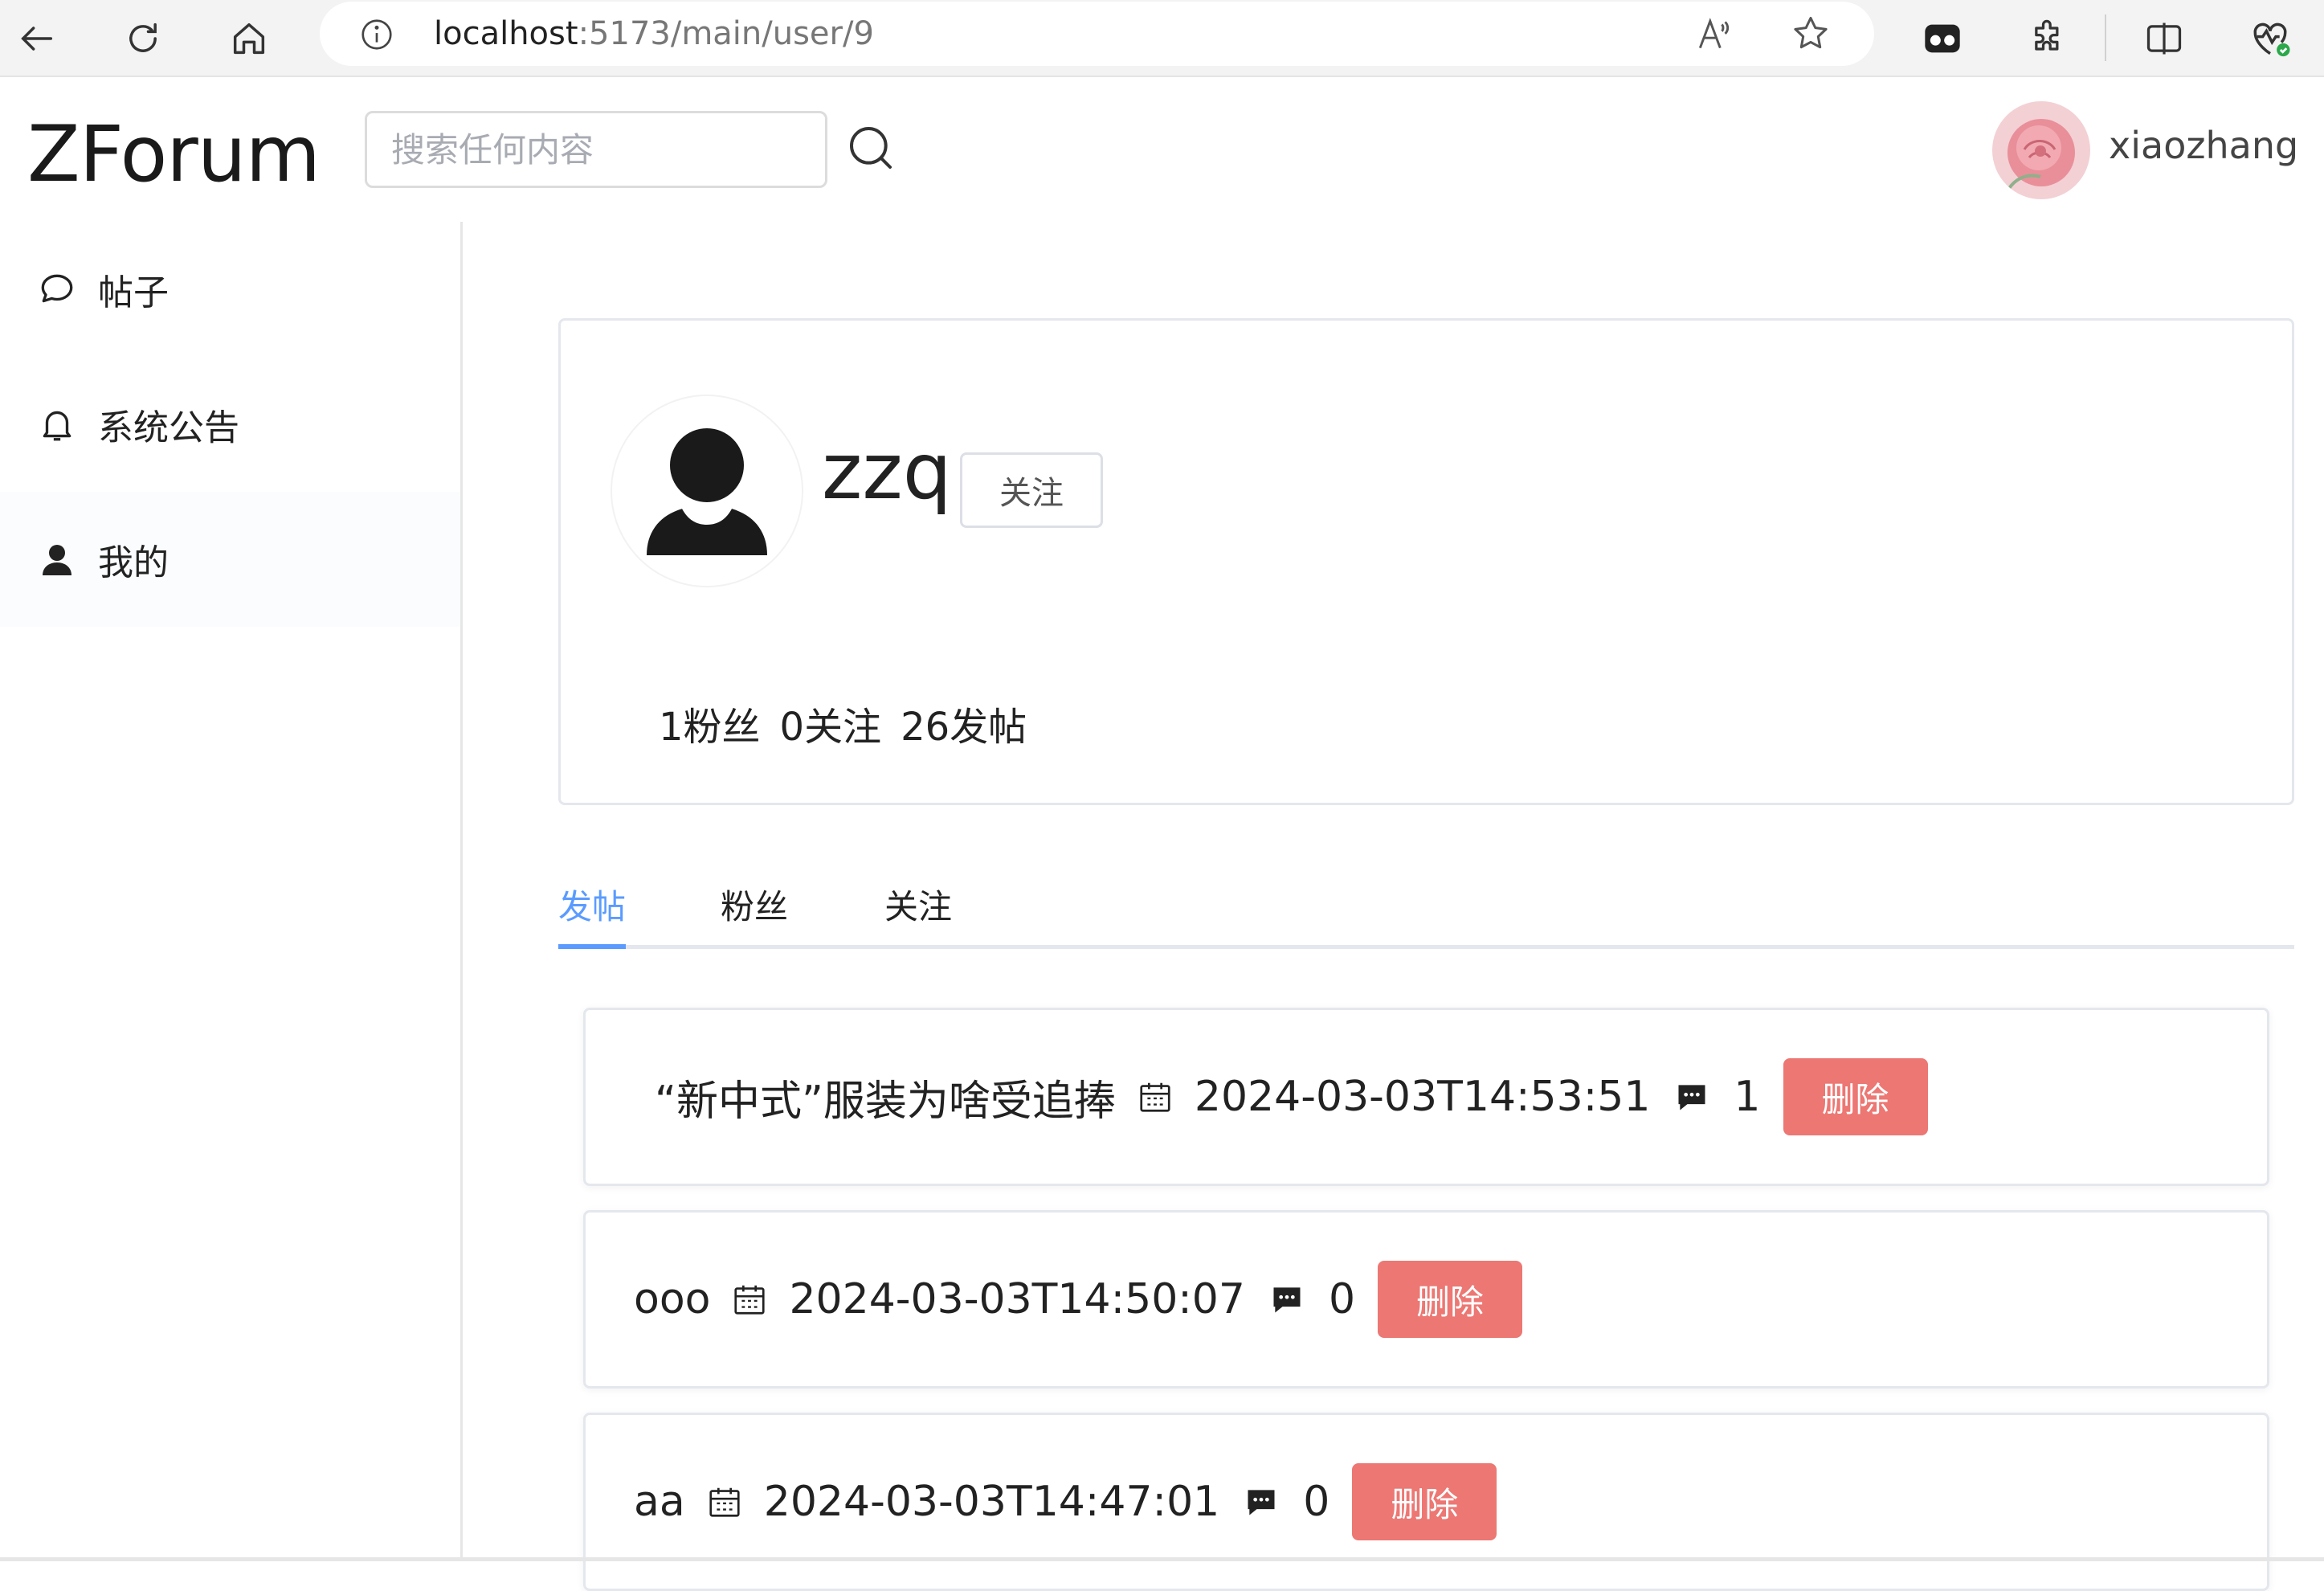  Describe the element at coordinates (871, 150) in the screenshot. I see `search-icon` at that location.